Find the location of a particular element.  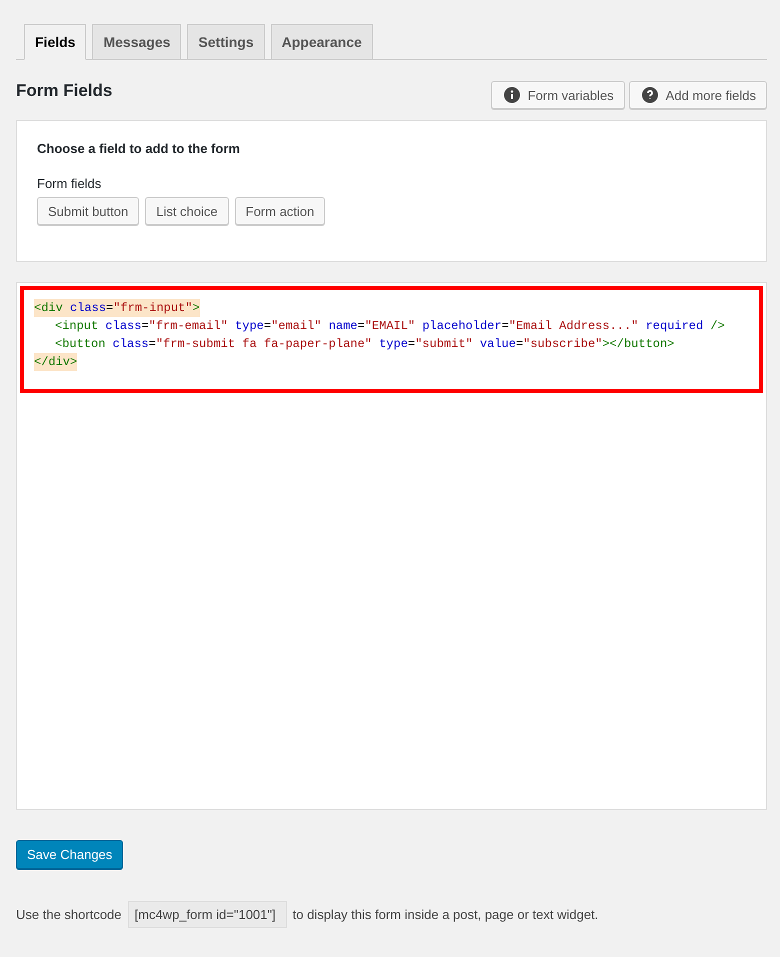

field-button: Submit button is located at coordinates (88, 211).